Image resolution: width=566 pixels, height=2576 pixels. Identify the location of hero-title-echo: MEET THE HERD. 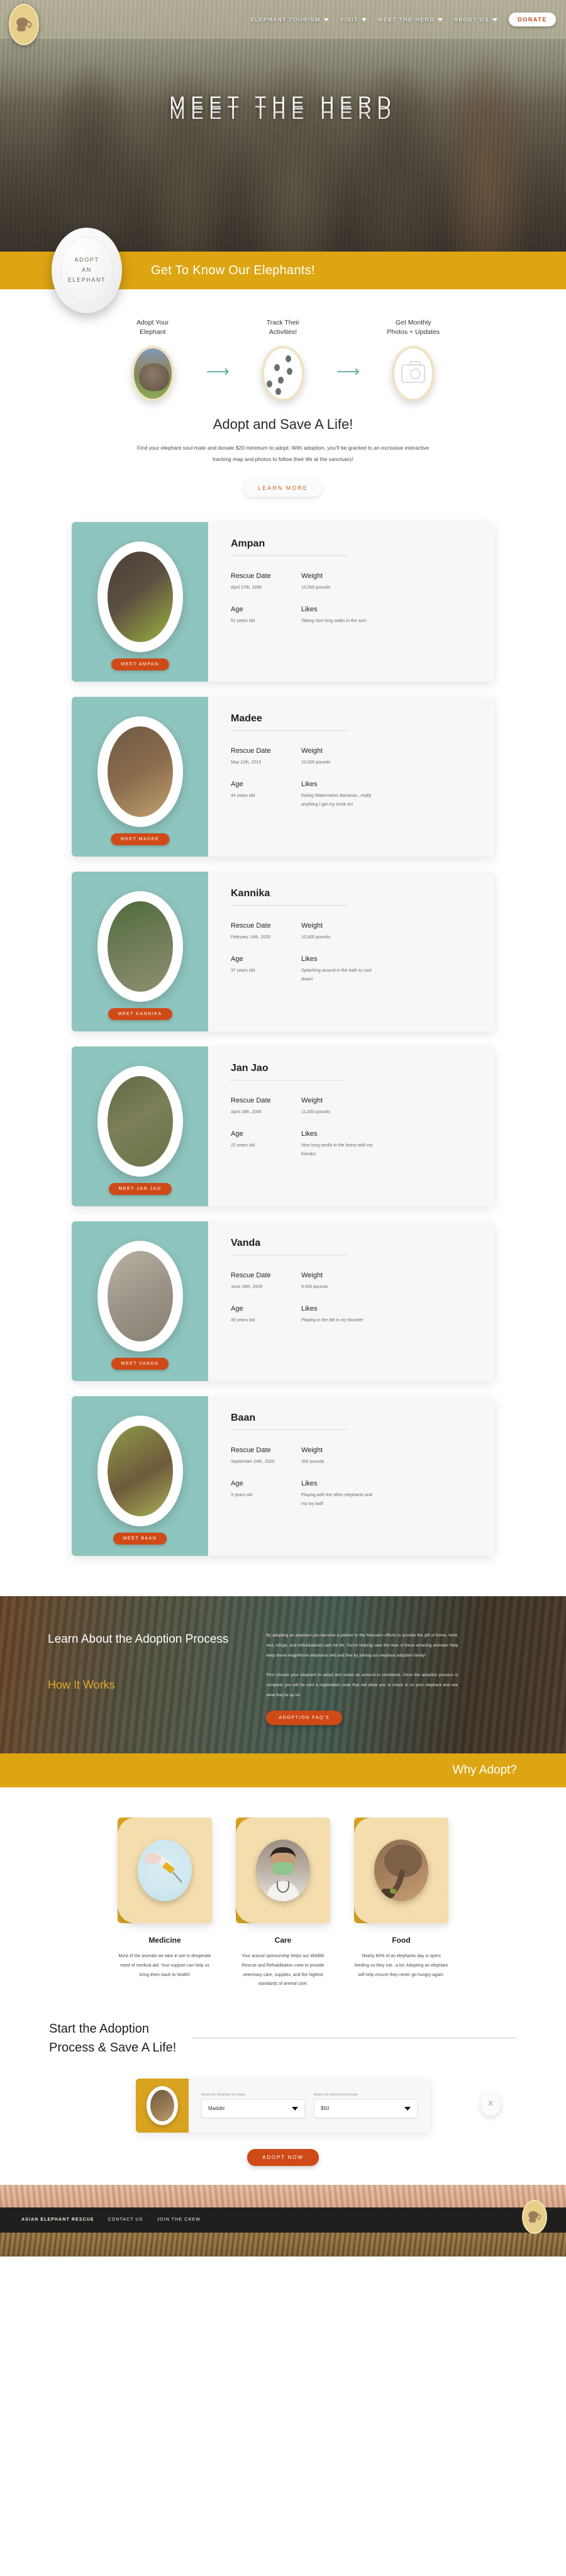
(283, 113).